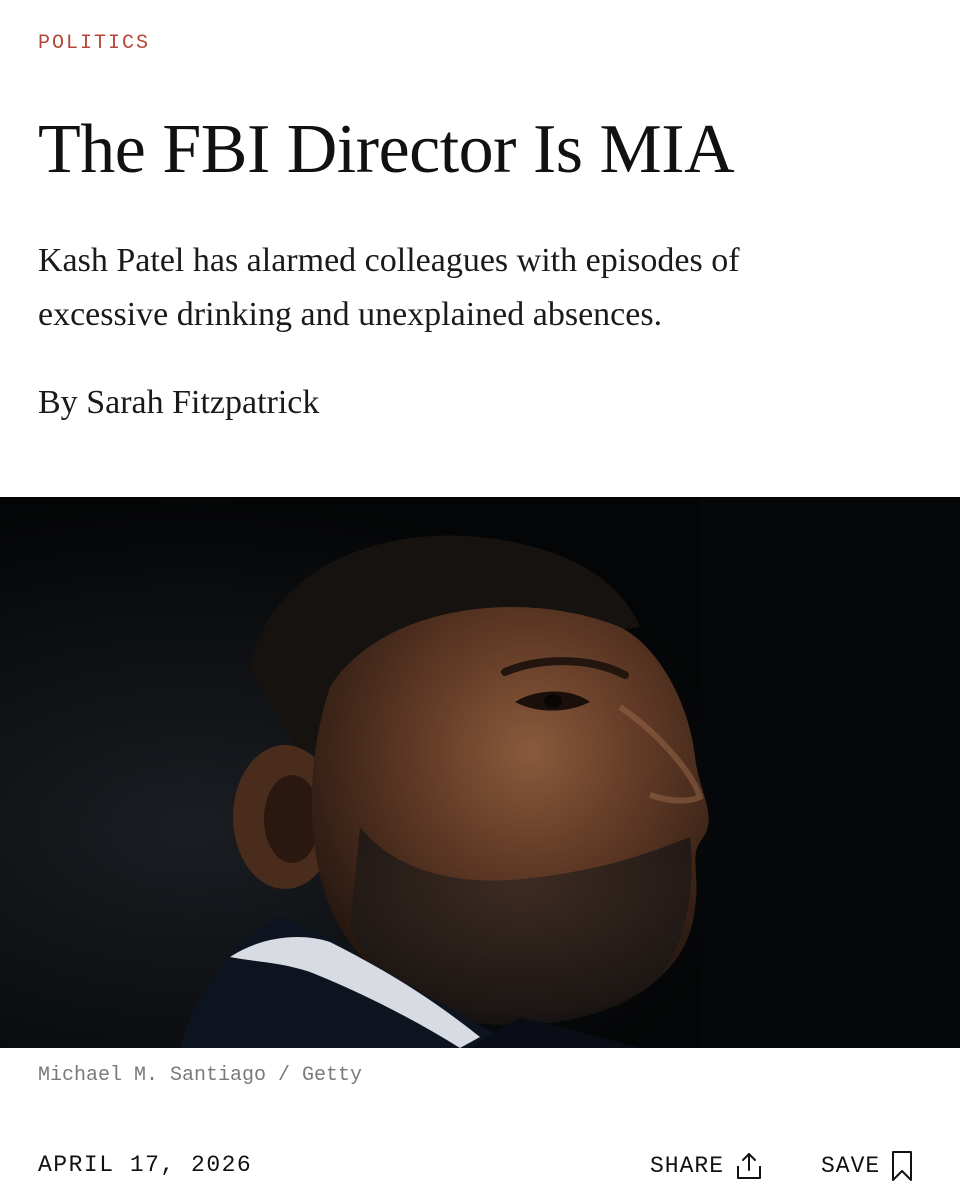 The width and height of the screenshot is (960, 1188). Describe the element at coordinates (202, 402) in the screenshot. I see `author-link: Sarah Fitzpatrick` at that location.